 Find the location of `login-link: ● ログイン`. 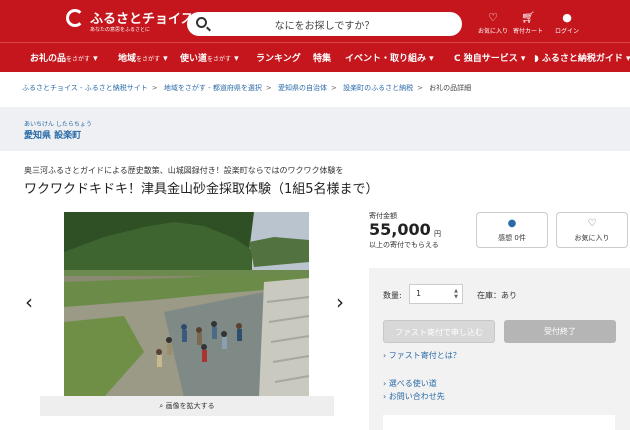

login-link: ● ログイン is located at coordinates (567, 23).